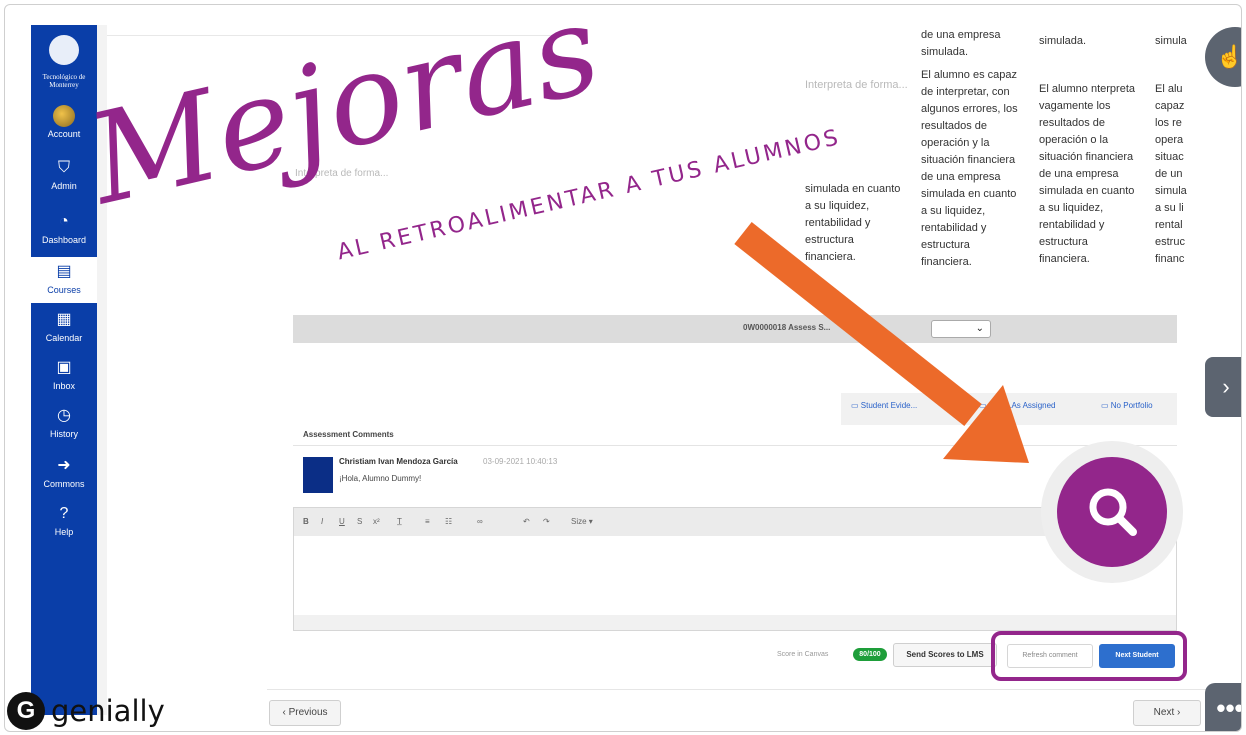 This screenshot has height=735, width=1246. I want to click on dots-icon: •••, so click(1229, 708).